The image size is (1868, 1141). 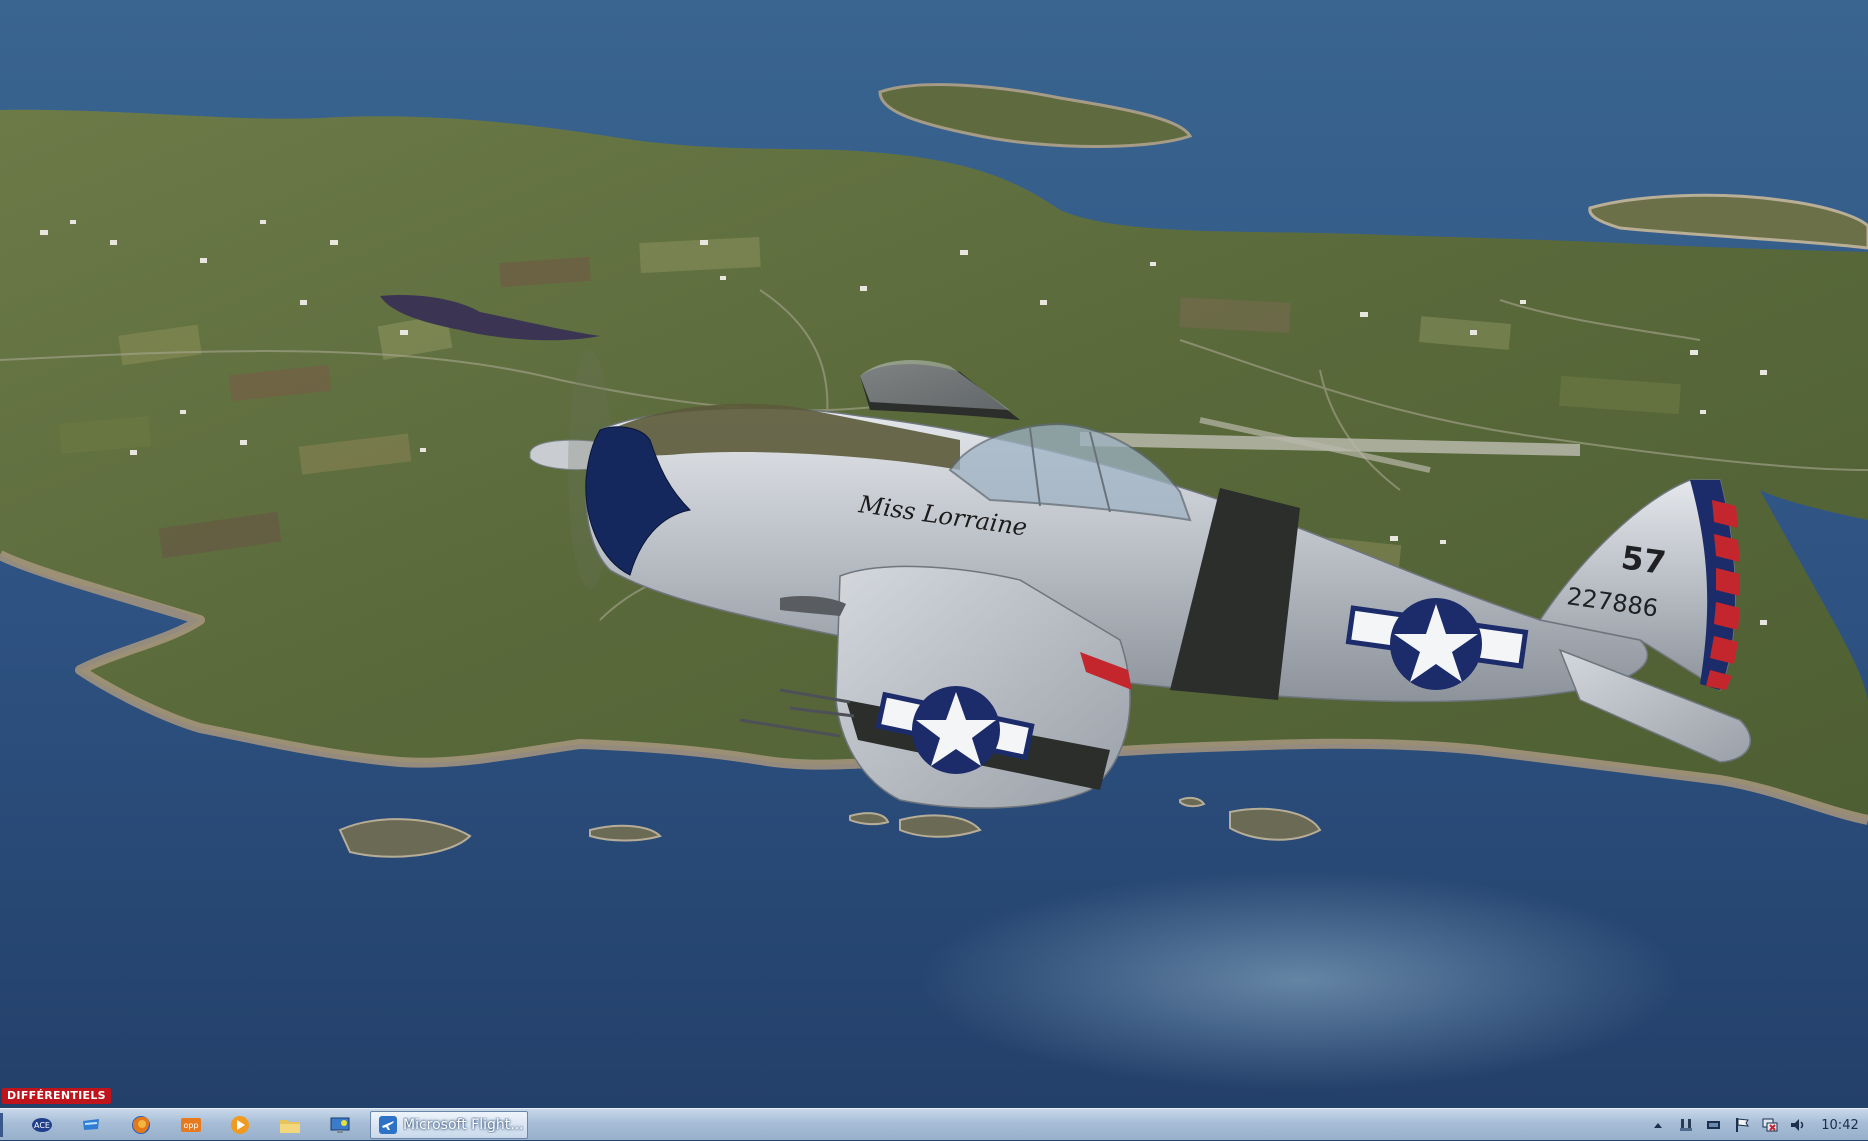 What do you see at coordinates (240, 1125) in the screenshot?
I see `media-player-icon` at bounding box center [240, 1125].